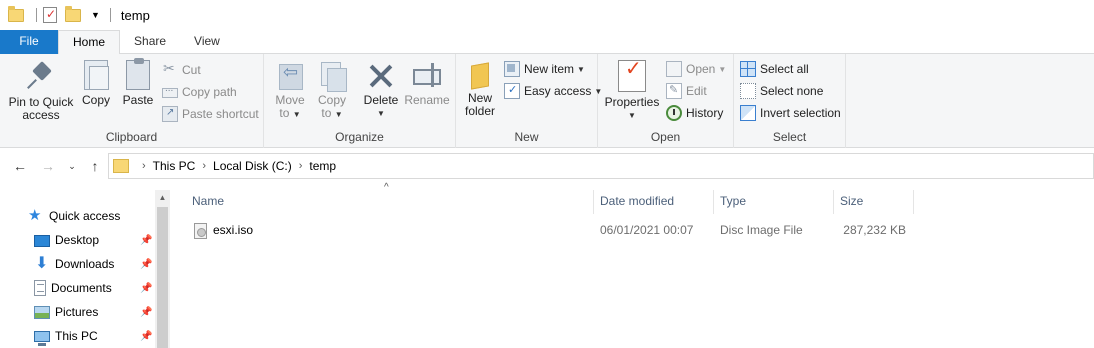  I want to click on rename-icon, so click(427, 75).